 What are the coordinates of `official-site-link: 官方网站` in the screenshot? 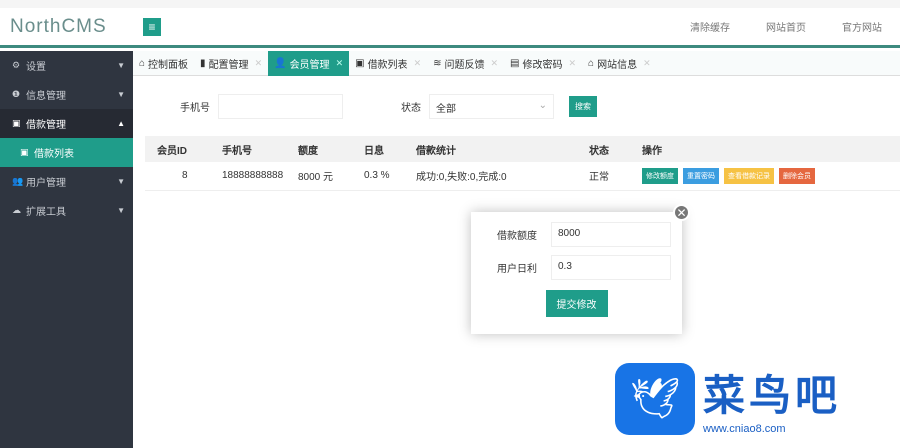 It's located at (862, 26).